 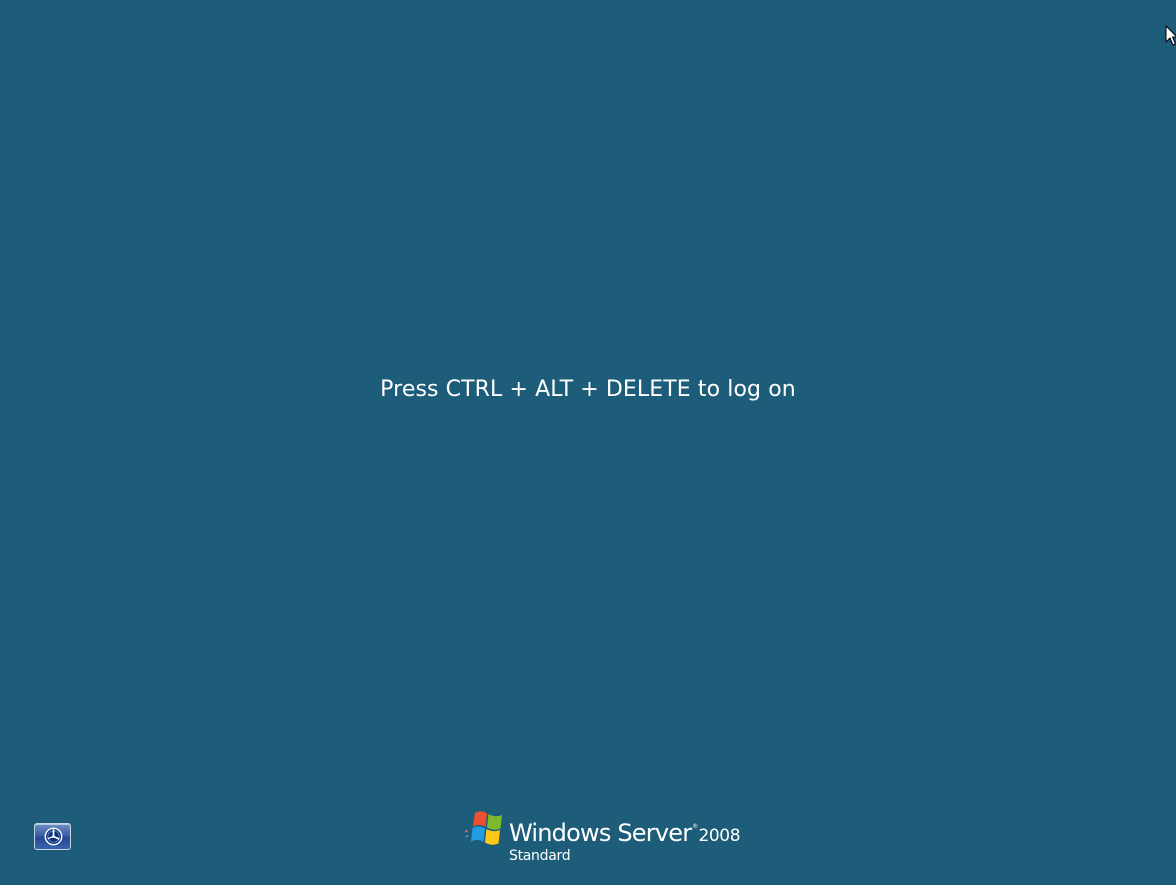 I want to click on mouse-pointer-icon, so click(x=1170, y=35).